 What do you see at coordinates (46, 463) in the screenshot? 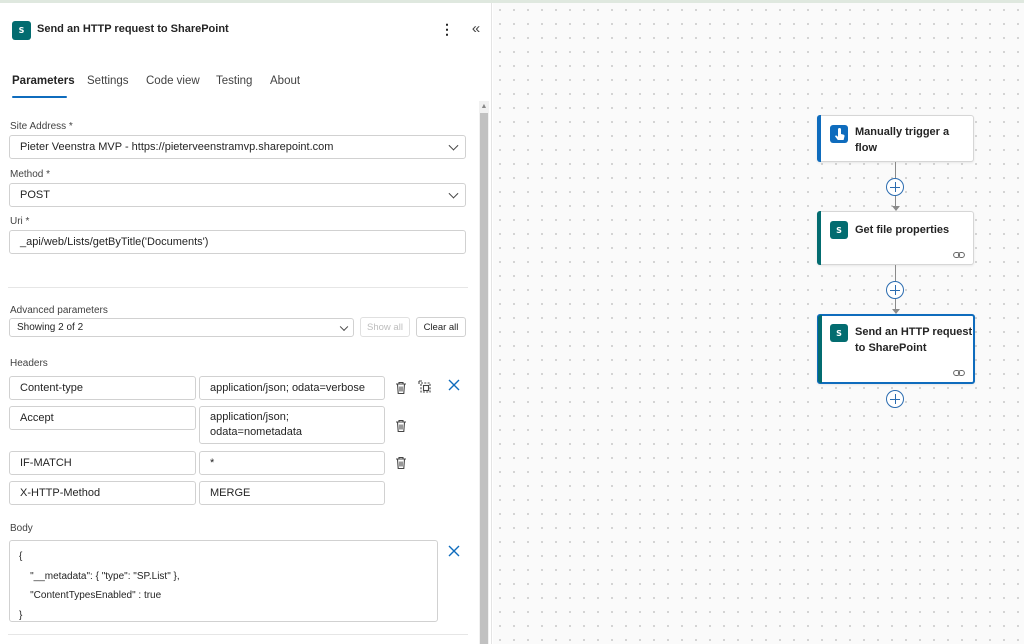
I see `header-key-text: IF-MATCH` at bounding box center [46, 463].